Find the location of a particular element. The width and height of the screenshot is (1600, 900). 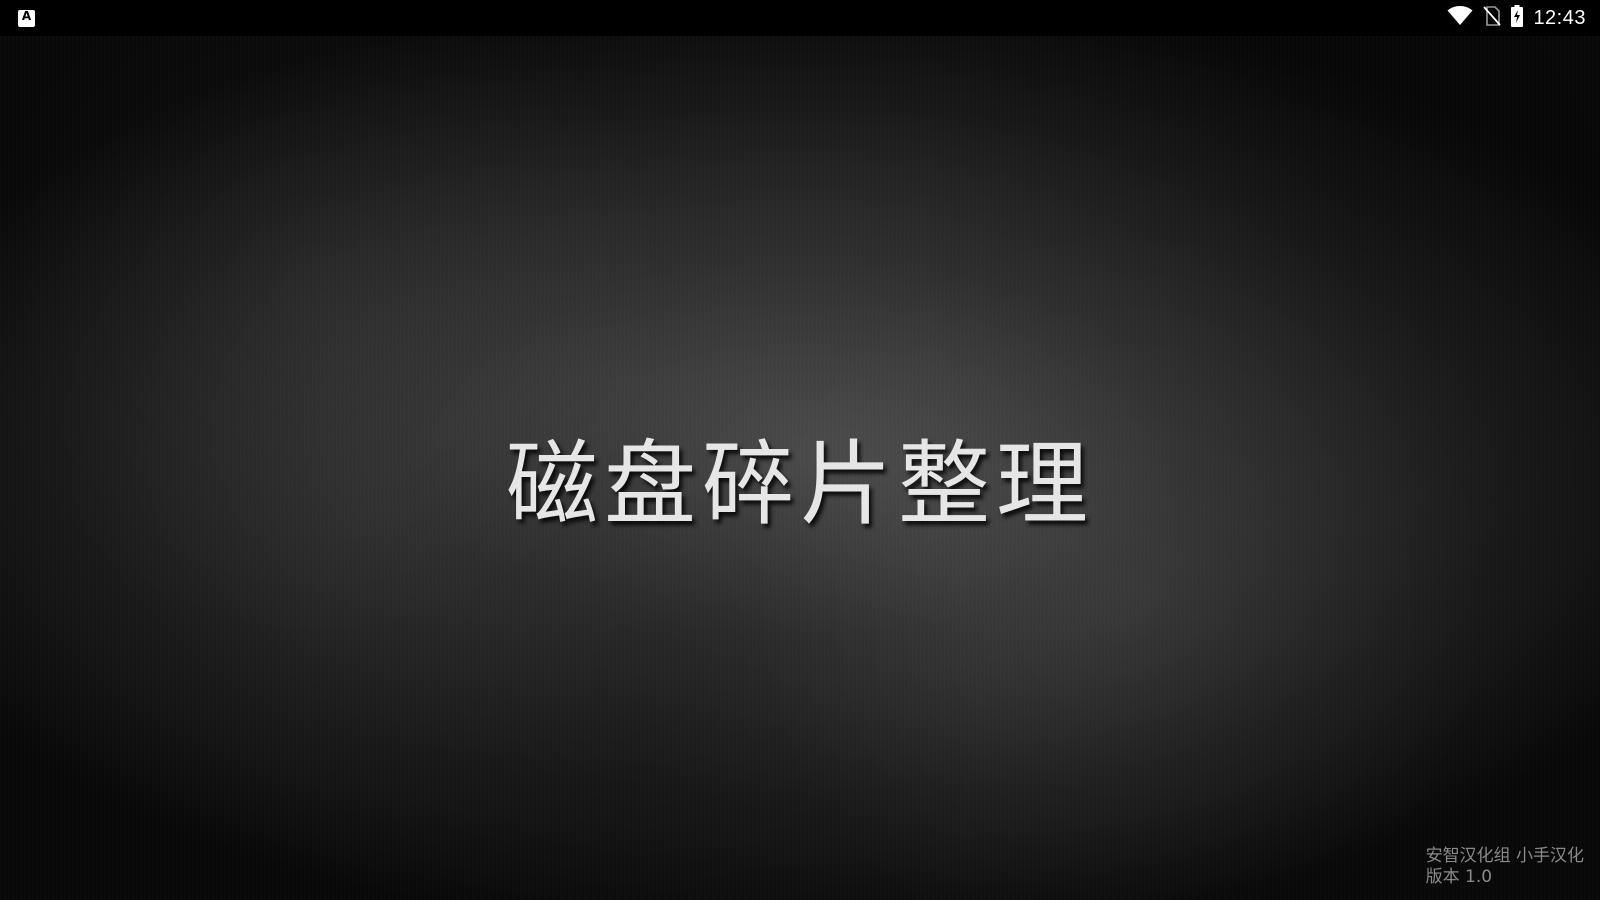

status-bar: 12:43 is located at coordinates (800, 18).